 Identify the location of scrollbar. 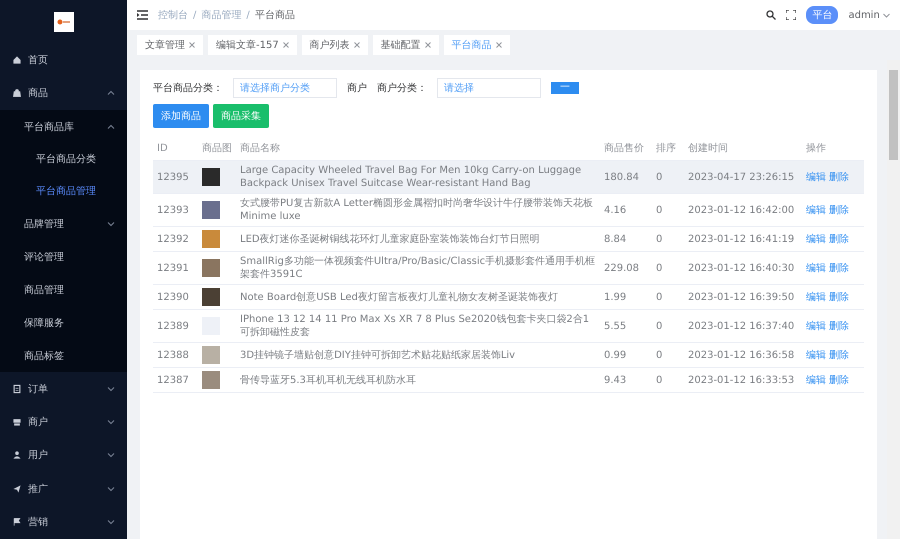
(893, 299).